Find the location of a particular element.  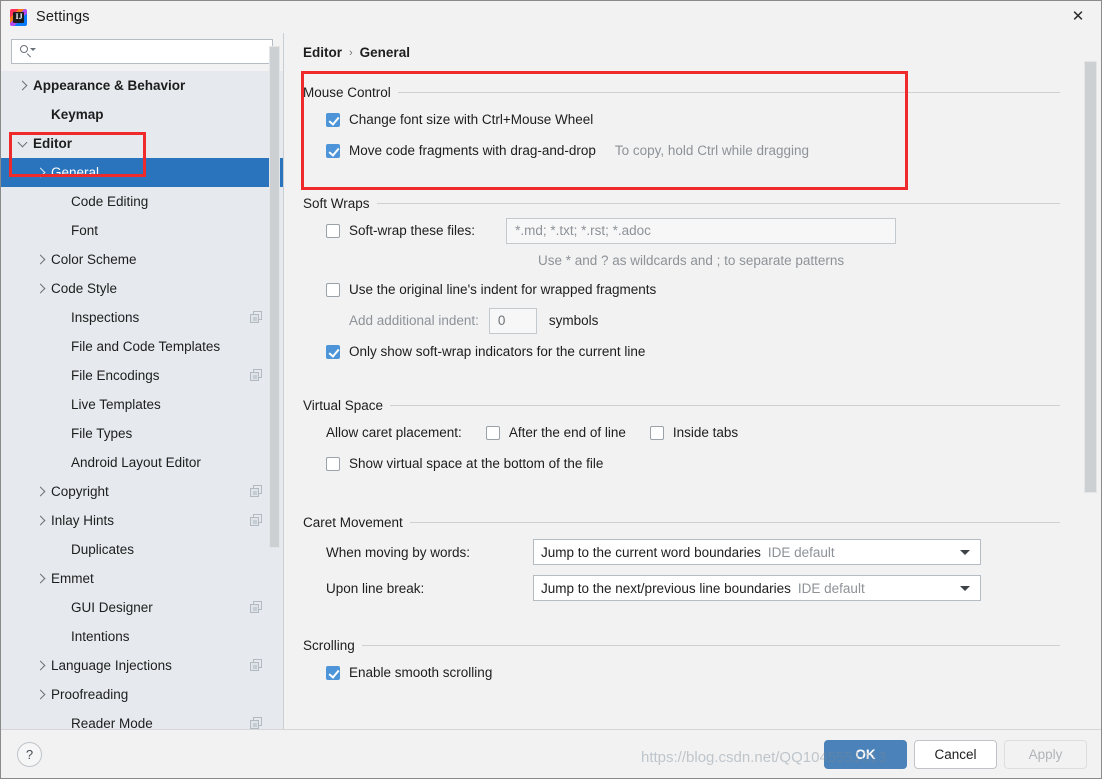

sidebar-scrollbar is located at coordinates (274, 386).